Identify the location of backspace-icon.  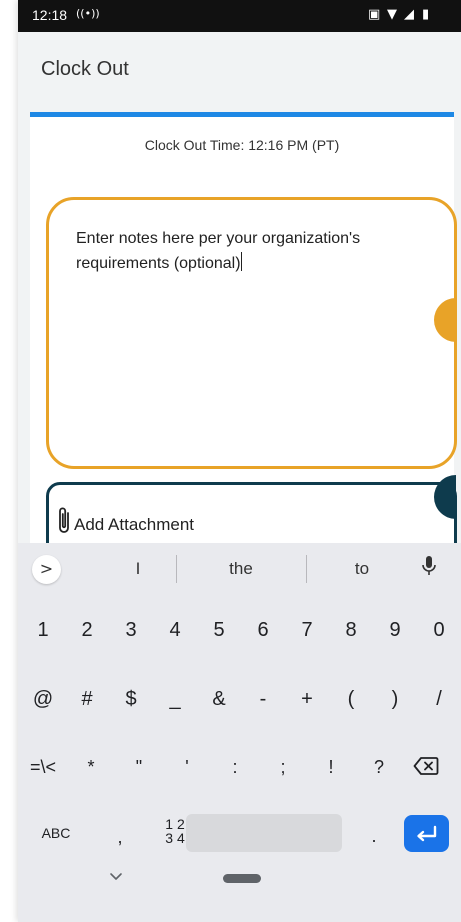
(426, 766).